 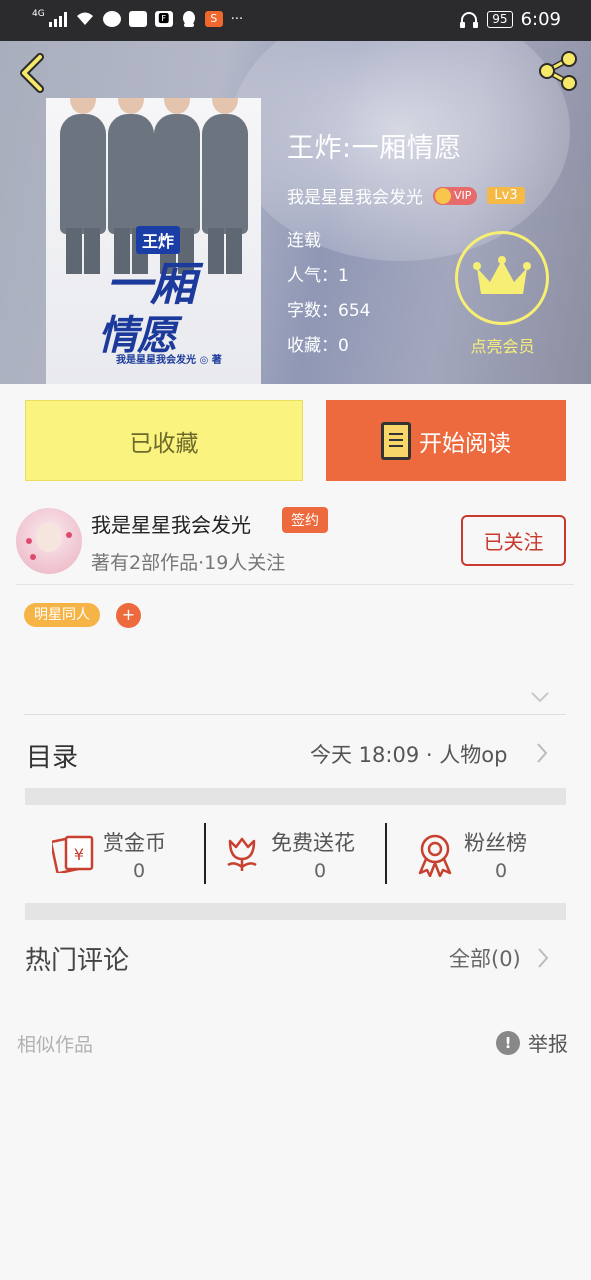 I want to click on signal-icon, so click(x=57, y=19).